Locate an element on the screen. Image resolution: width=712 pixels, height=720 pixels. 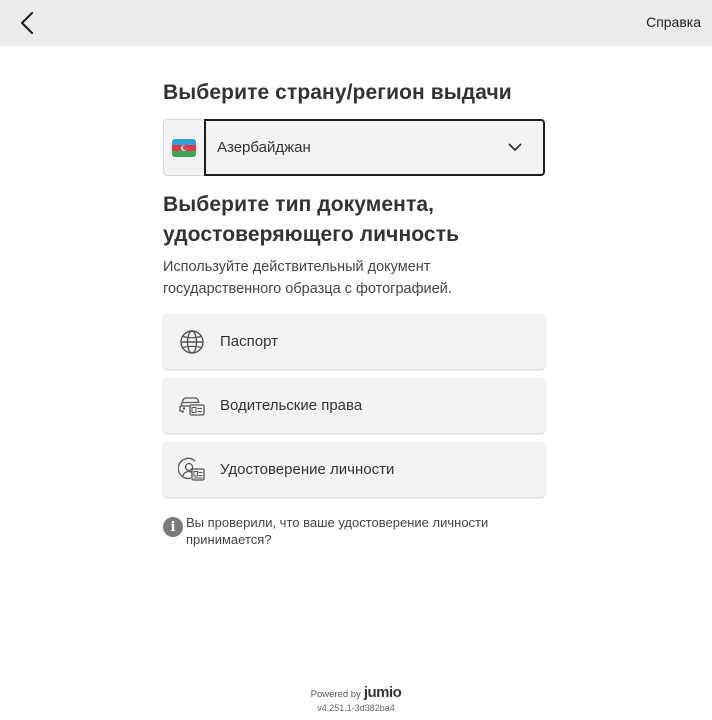
country-title: Выберите страну/регион выдачи is located at coordinates (337, 92).